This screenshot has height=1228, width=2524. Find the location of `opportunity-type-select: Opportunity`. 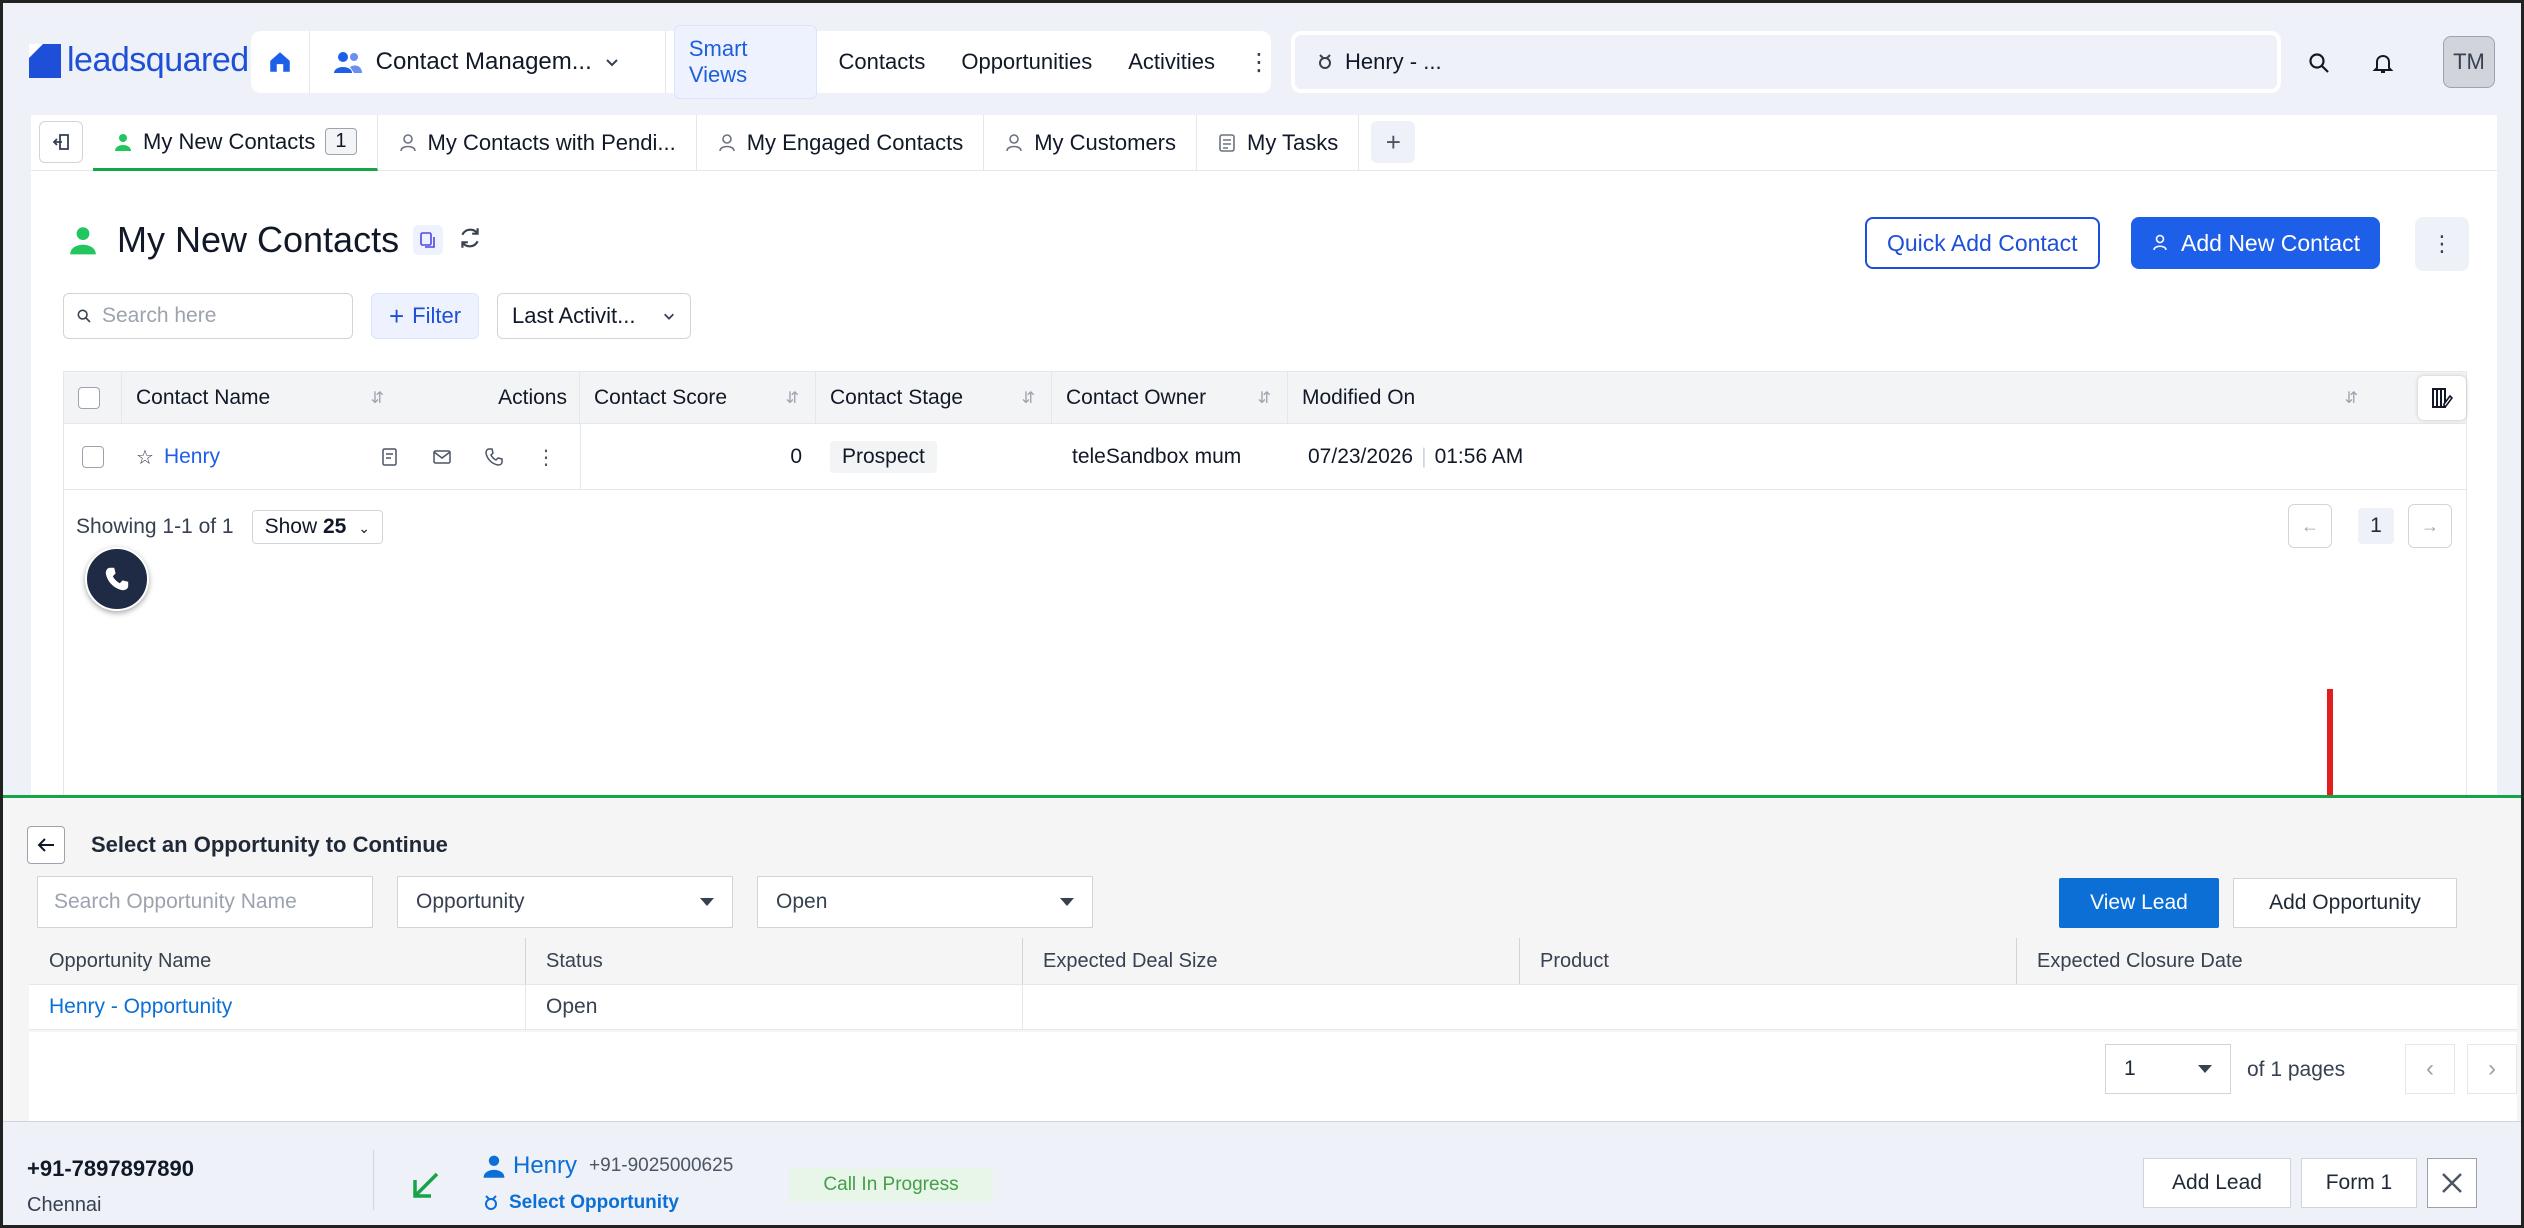

opportunity-type-select: Opportunity is located at coordinates (565, 902).